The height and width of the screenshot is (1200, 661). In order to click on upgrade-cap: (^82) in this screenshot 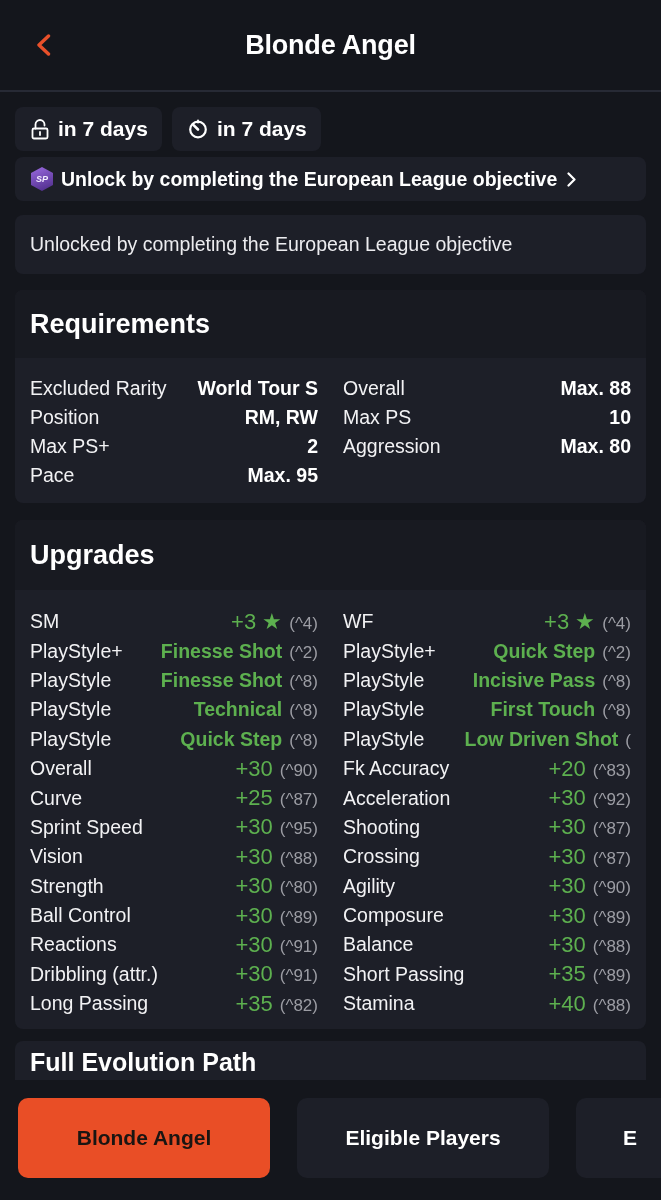, I will do `click(298, 1005)`.